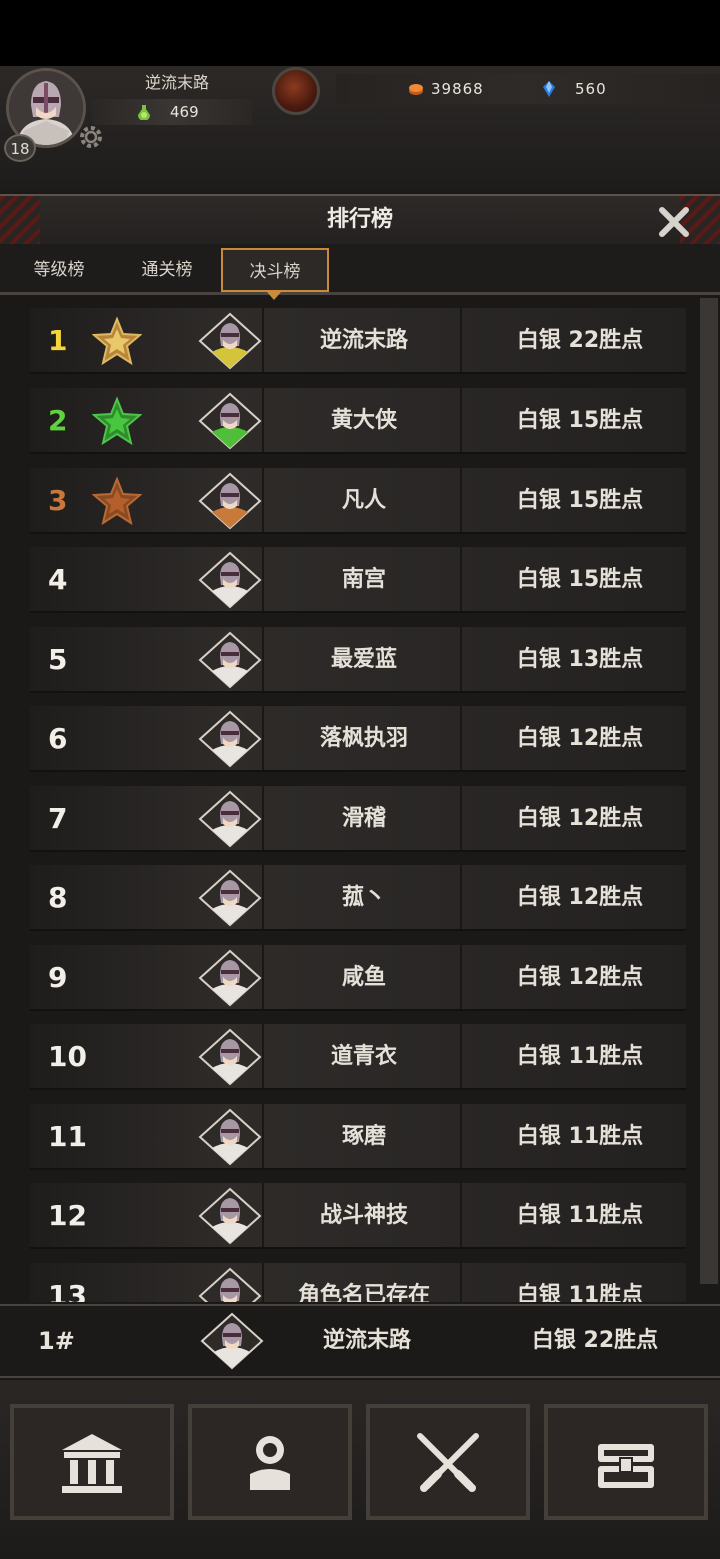 The width and height of the screenshot is (720, 1559). Describe the element at coordinates (67, 1290) in the screenshot. I see `rank-number: 13` at that location.